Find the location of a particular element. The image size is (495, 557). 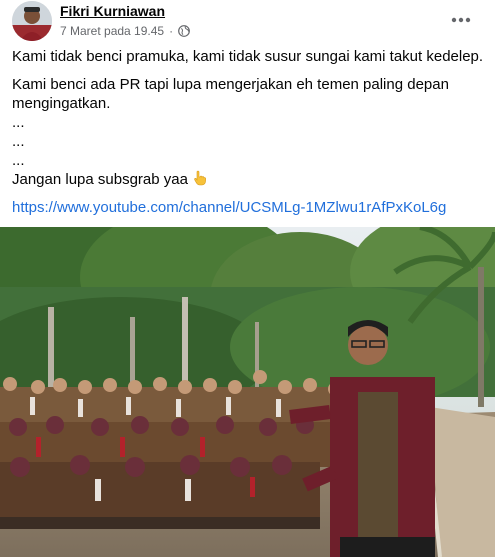

post-header: Fikri Kurniawan 7 Maret pada 19.45 · is located at coordinates (247, 22).